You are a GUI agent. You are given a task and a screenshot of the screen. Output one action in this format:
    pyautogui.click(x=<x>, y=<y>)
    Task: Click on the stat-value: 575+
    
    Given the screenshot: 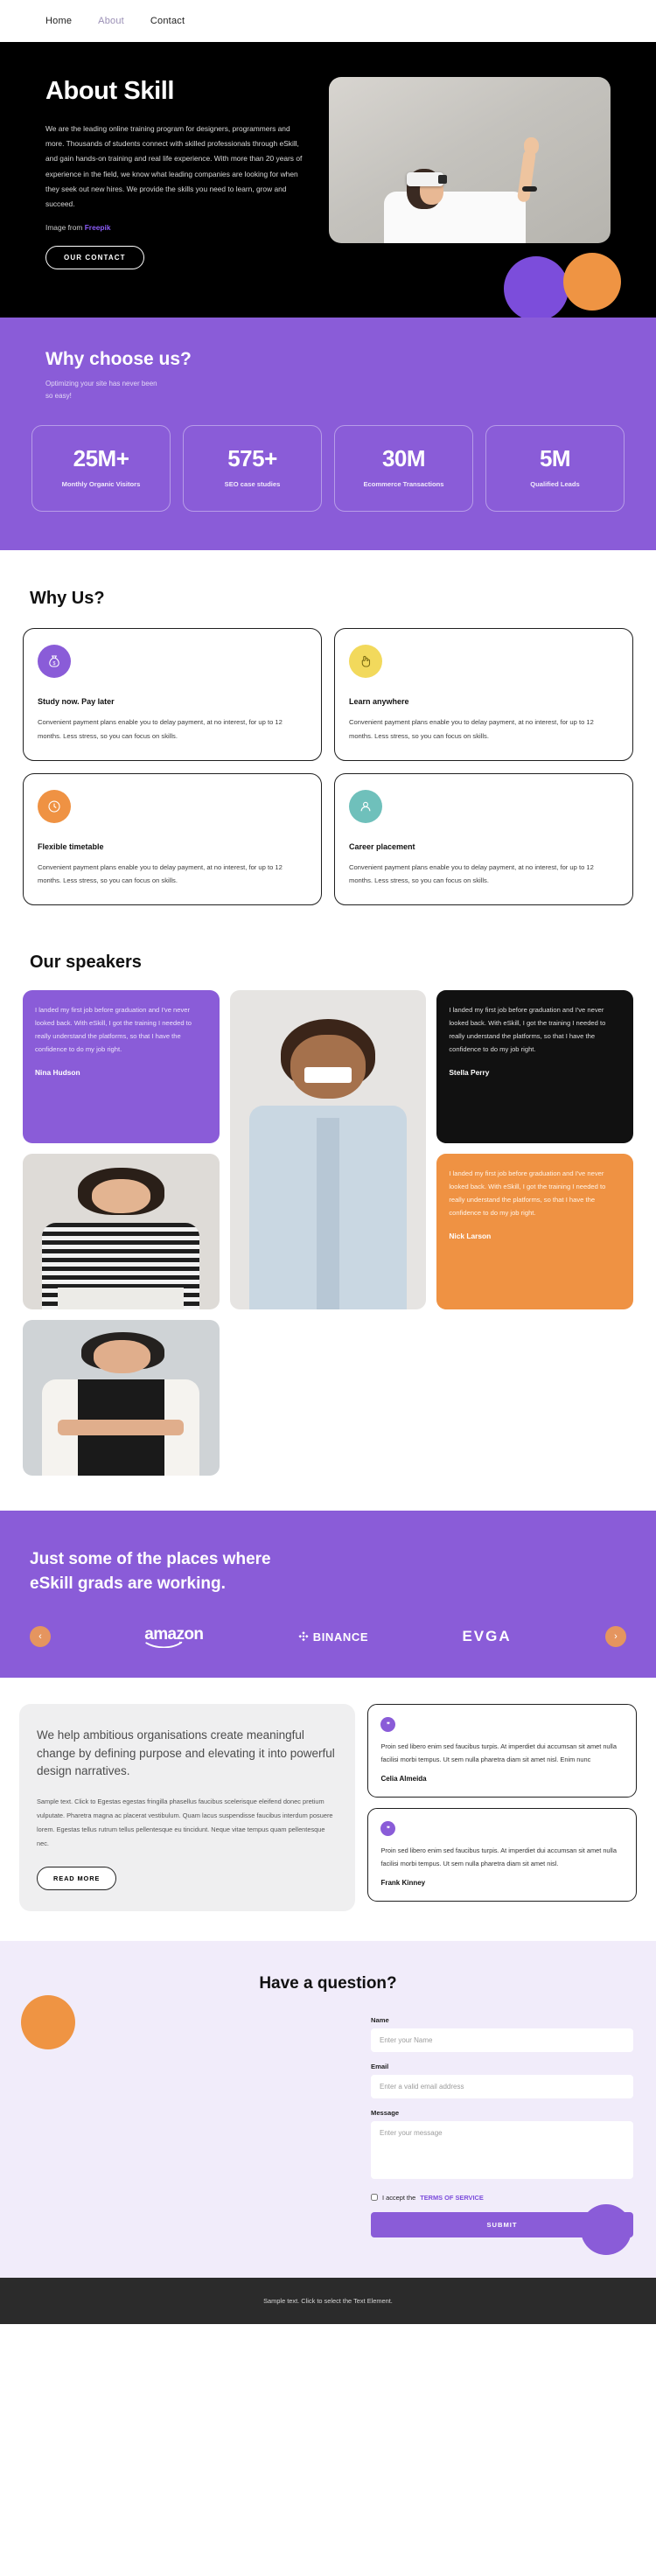 What is the action you would take?
    pyautogui.click(x=252, y=458)
    